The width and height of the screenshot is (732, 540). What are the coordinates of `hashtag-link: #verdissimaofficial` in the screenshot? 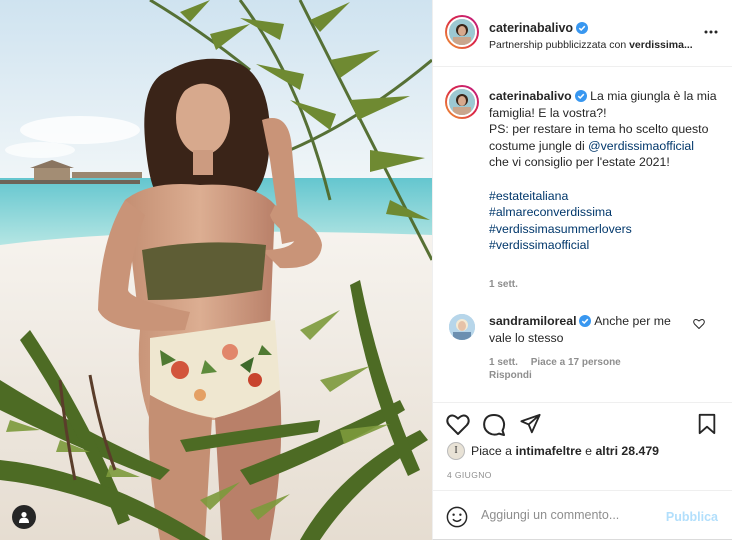 It's located at (603, 245).